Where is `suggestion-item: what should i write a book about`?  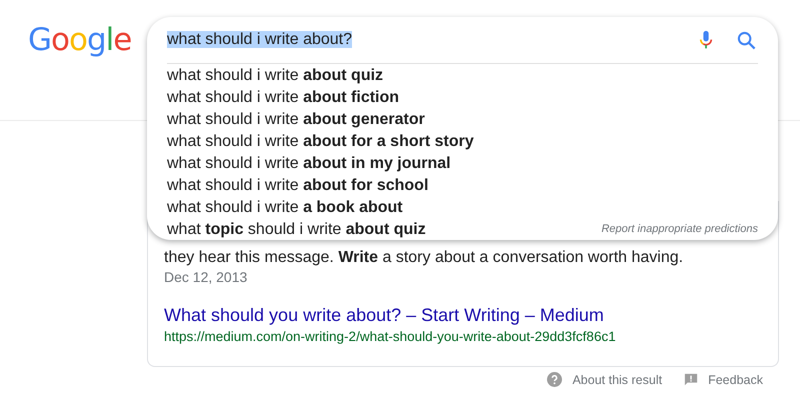 suggestion-item: what should i write a book about is located at coordinates (285, 208).